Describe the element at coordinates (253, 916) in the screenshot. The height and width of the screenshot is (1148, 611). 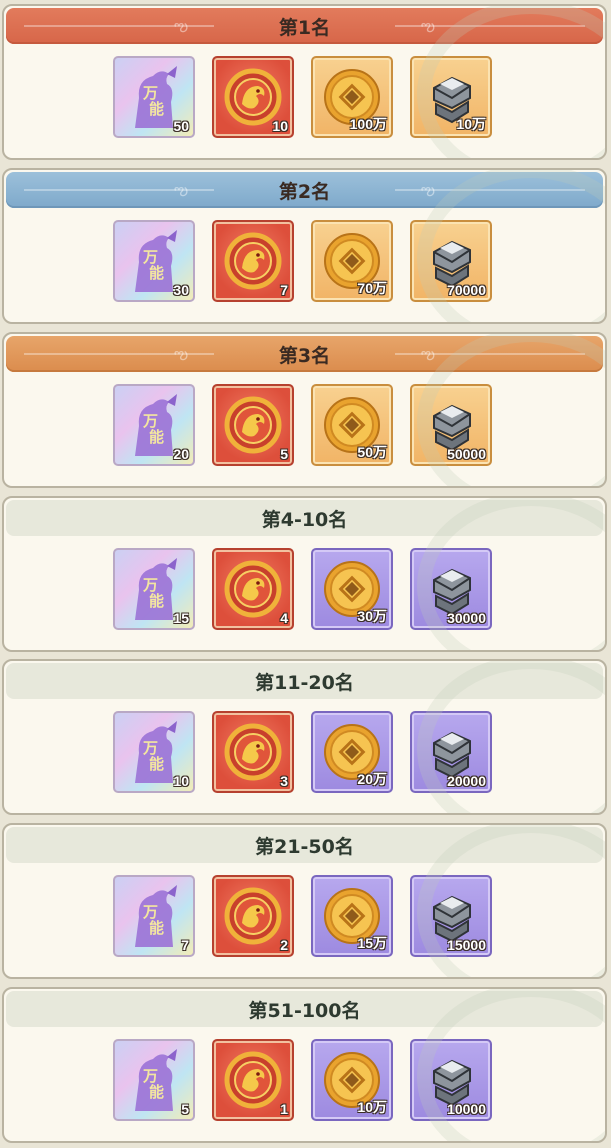
I see `reward-item-slot: 2` at that location.